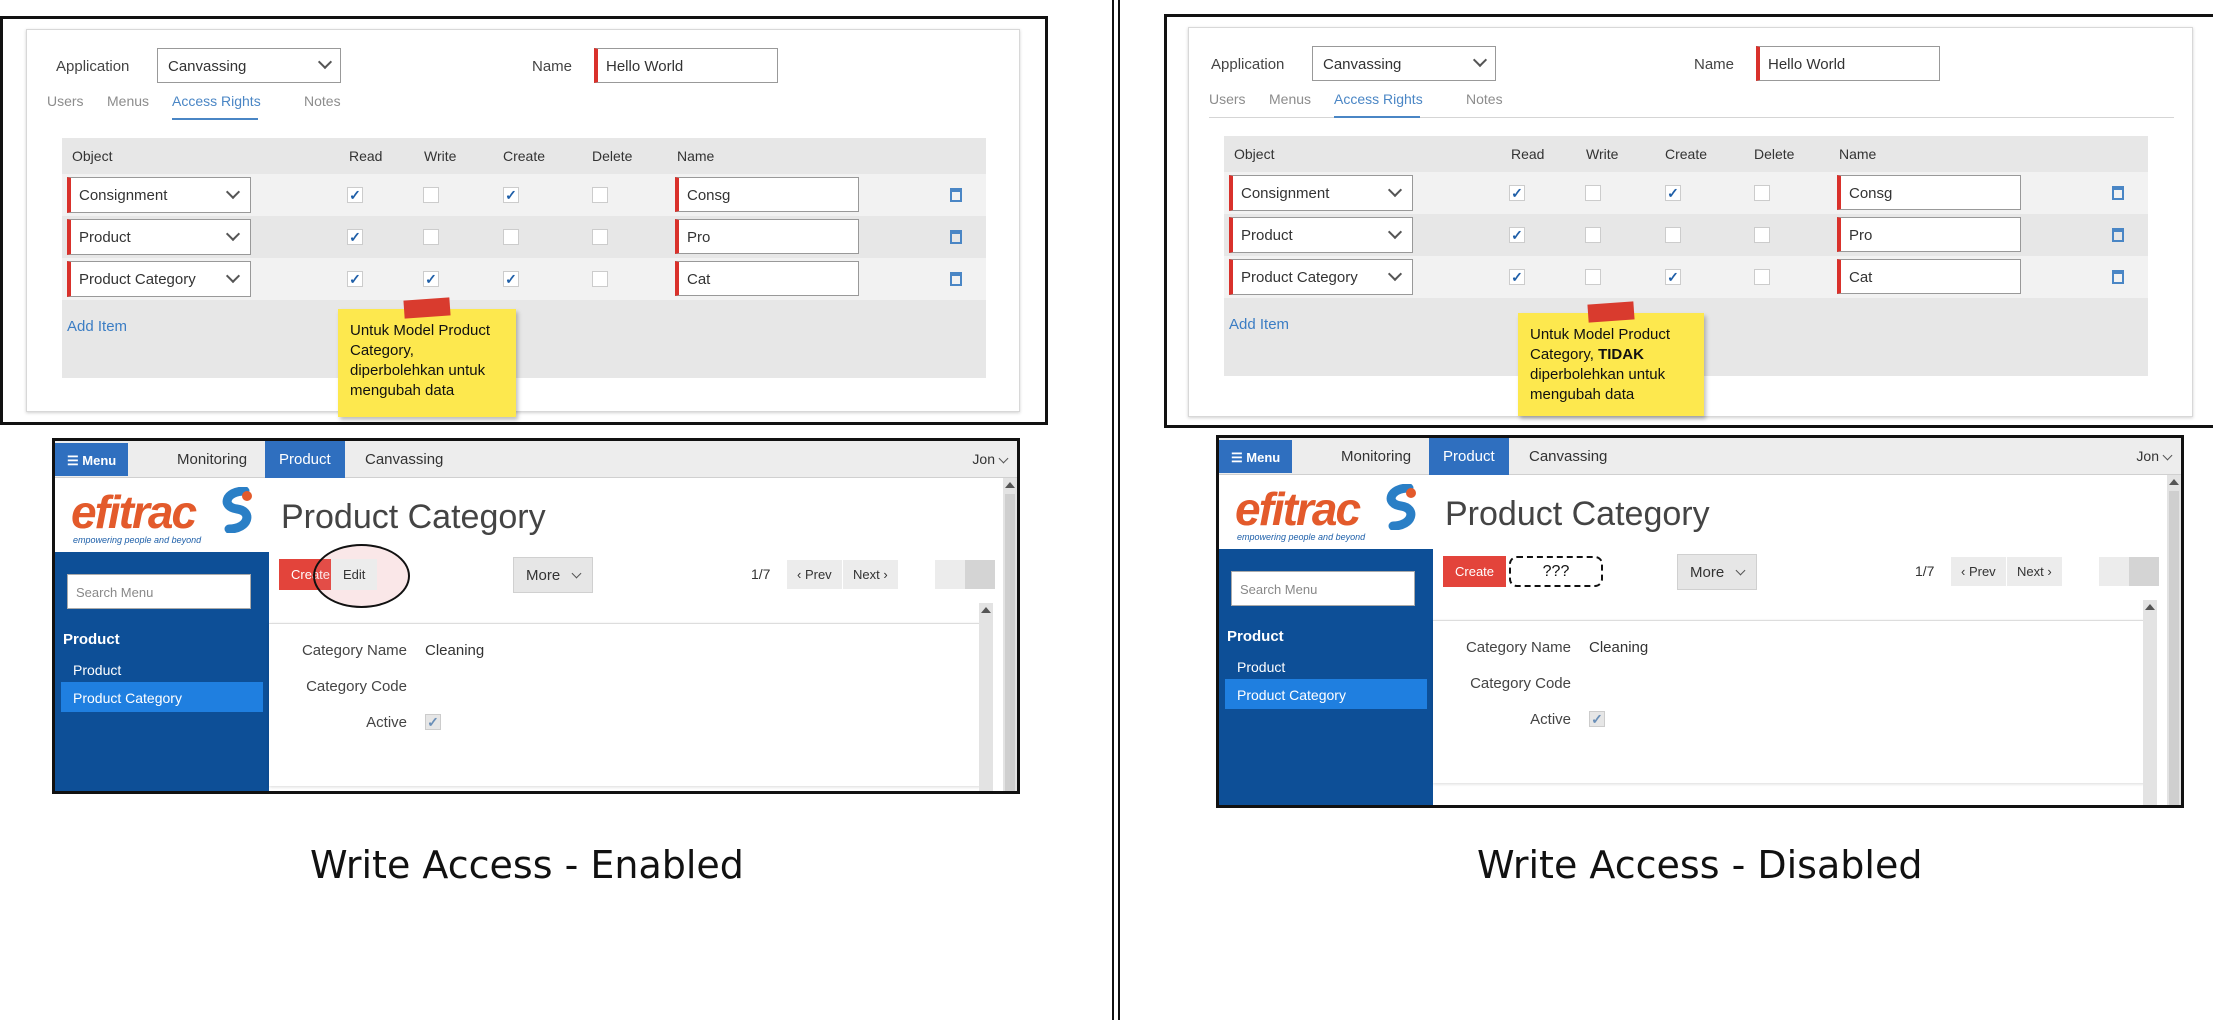 This screenshot has height=1020, width=2213. What do you see at coordinates (1686, 154) in the screenshot?
I see `header-create: Create` at bounding box center [1686, 154].